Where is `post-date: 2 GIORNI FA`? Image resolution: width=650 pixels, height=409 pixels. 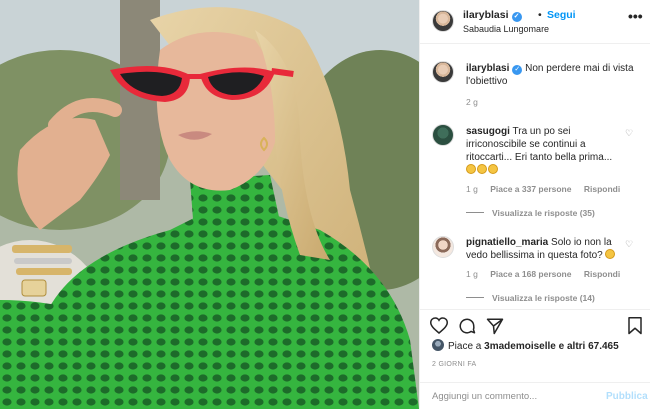
post-date: 2 GIORNI FA is located at coordinates (454, 364).